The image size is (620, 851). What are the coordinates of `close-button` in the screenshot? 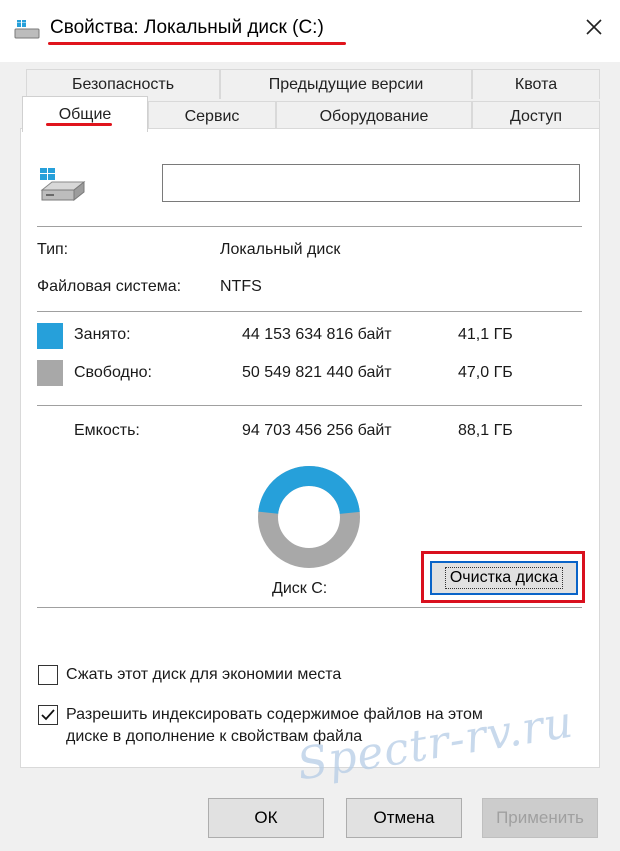 It's located at (594, 27).